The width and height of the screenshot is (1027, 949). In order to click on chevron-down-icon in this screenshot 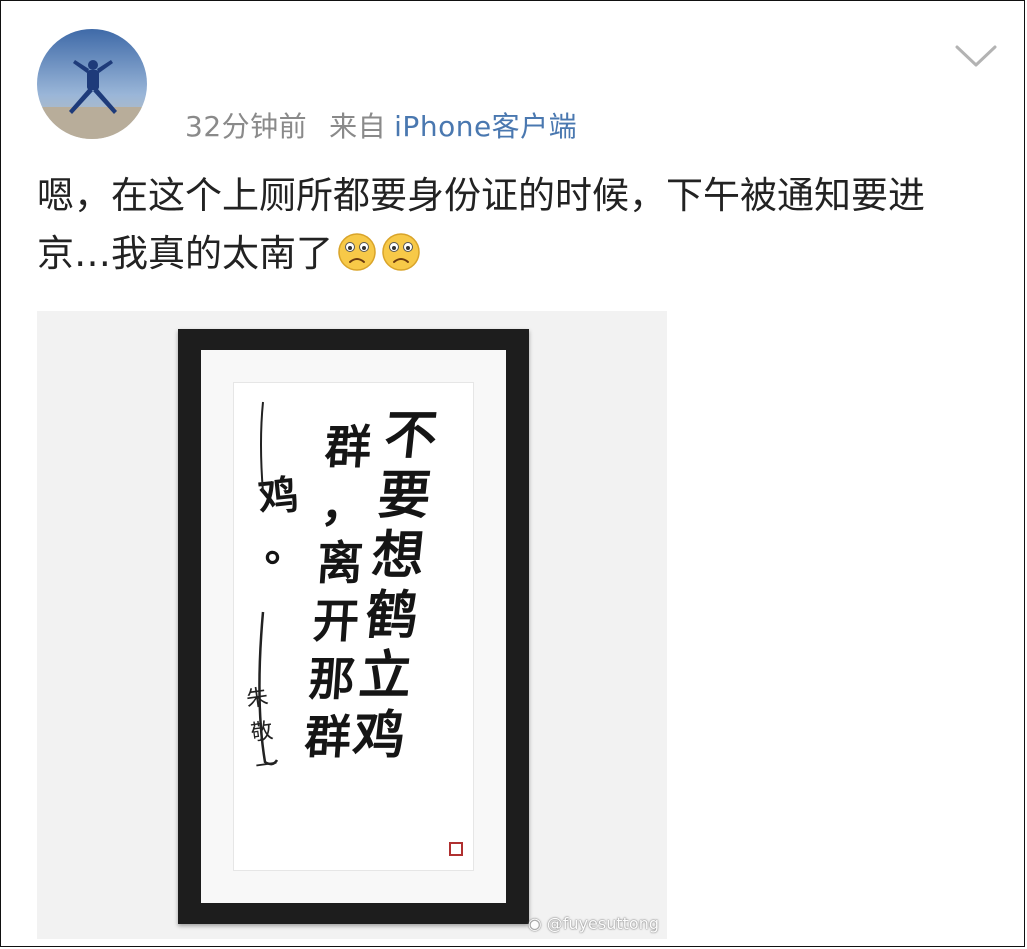, I will do `click(976, 55)`.